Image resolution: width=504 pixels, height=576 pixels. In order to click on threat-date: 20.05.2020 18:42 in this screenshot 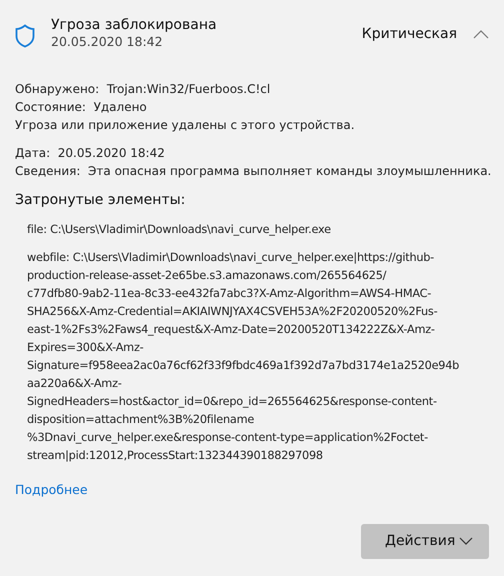, I will do `click(107, 42)`.